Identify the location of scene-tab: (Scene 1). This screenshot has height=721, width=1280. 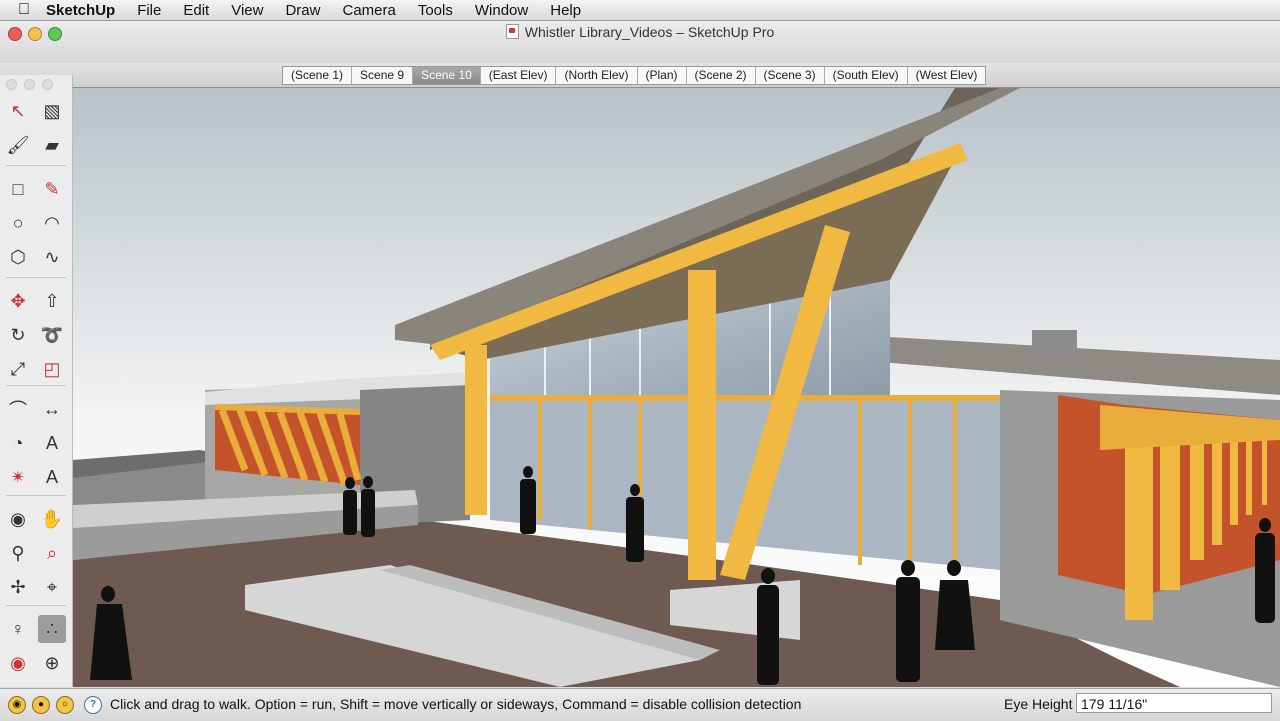
(318, 75).